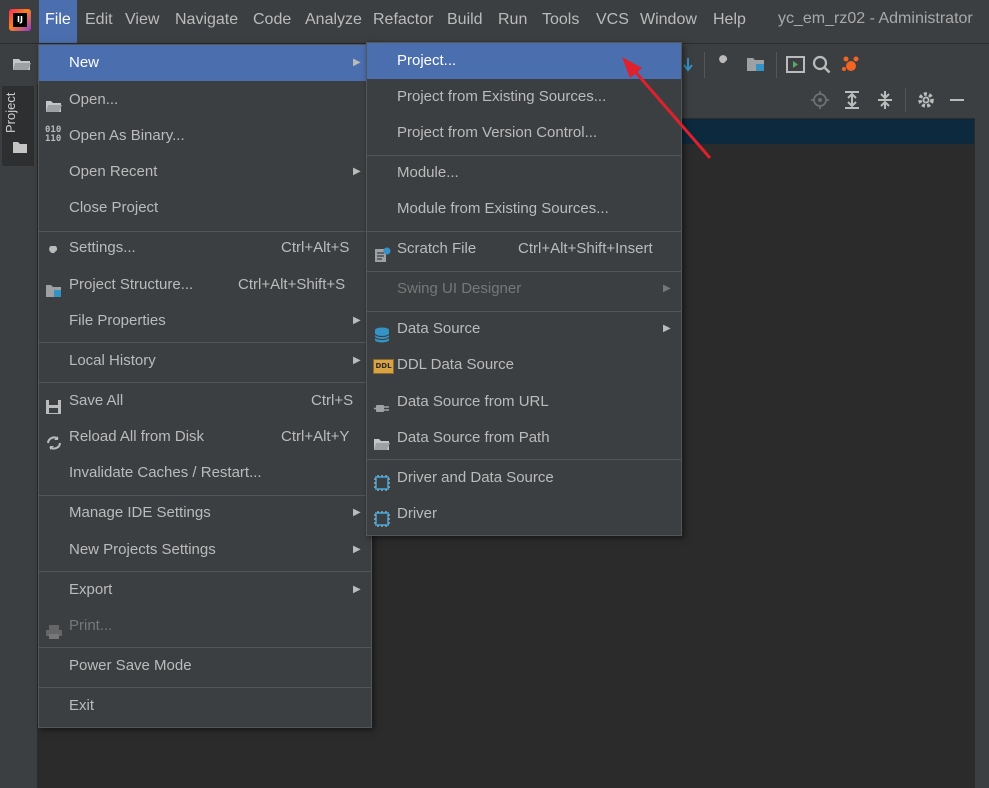 The height and width of the screenshot is (788, 989). What do you see at coordinates (19, 436) in the screenshot?
I see `left-tool-strip` at bounding box center [19, 436].